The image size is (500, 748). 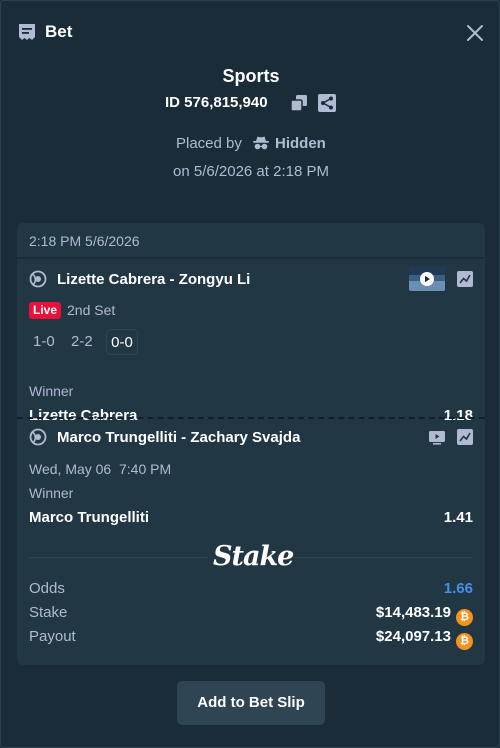 I want to click on stake-amount: $14,483.19 ₿, so click(x=424, y=615).